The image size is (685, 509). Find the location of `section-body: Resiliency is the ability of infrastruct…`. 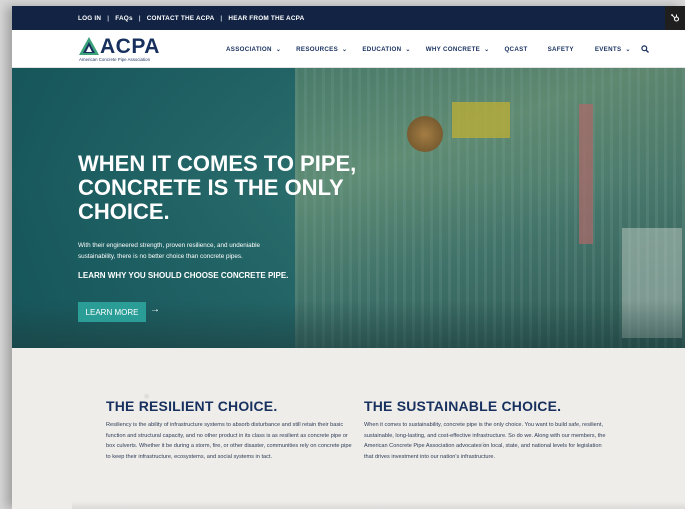

section-body: Resiliency is the ability of infrastruct… is located at coordinates (229, 441).